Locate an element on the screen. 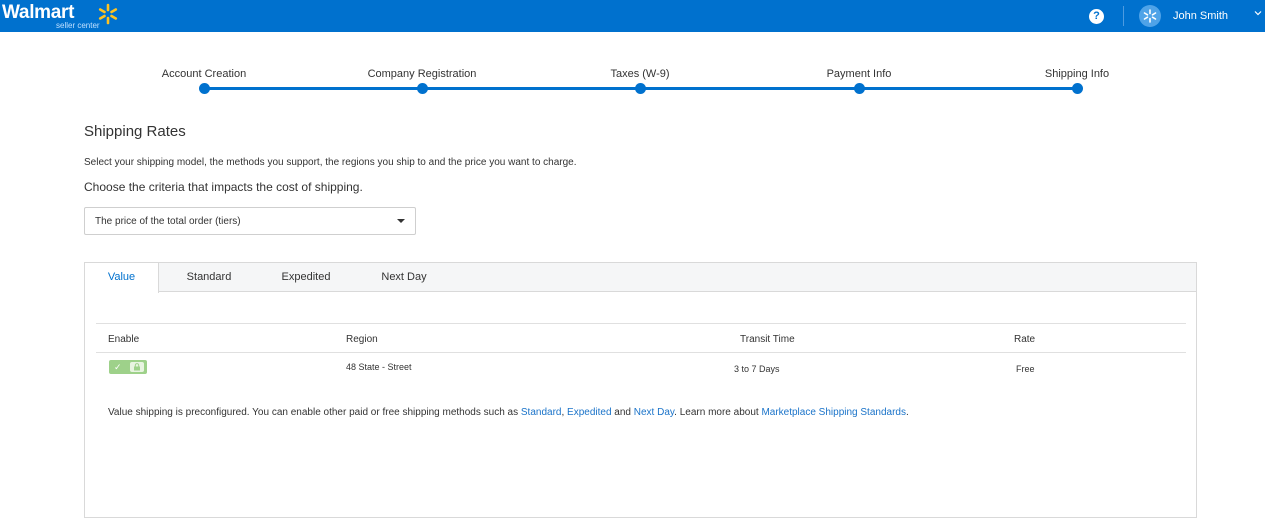 The width and height of the screenshot is (1265, 518). link-marketplace-shipping-standards: Marketplace Shipping Standards is located at coordinates (833, 412).